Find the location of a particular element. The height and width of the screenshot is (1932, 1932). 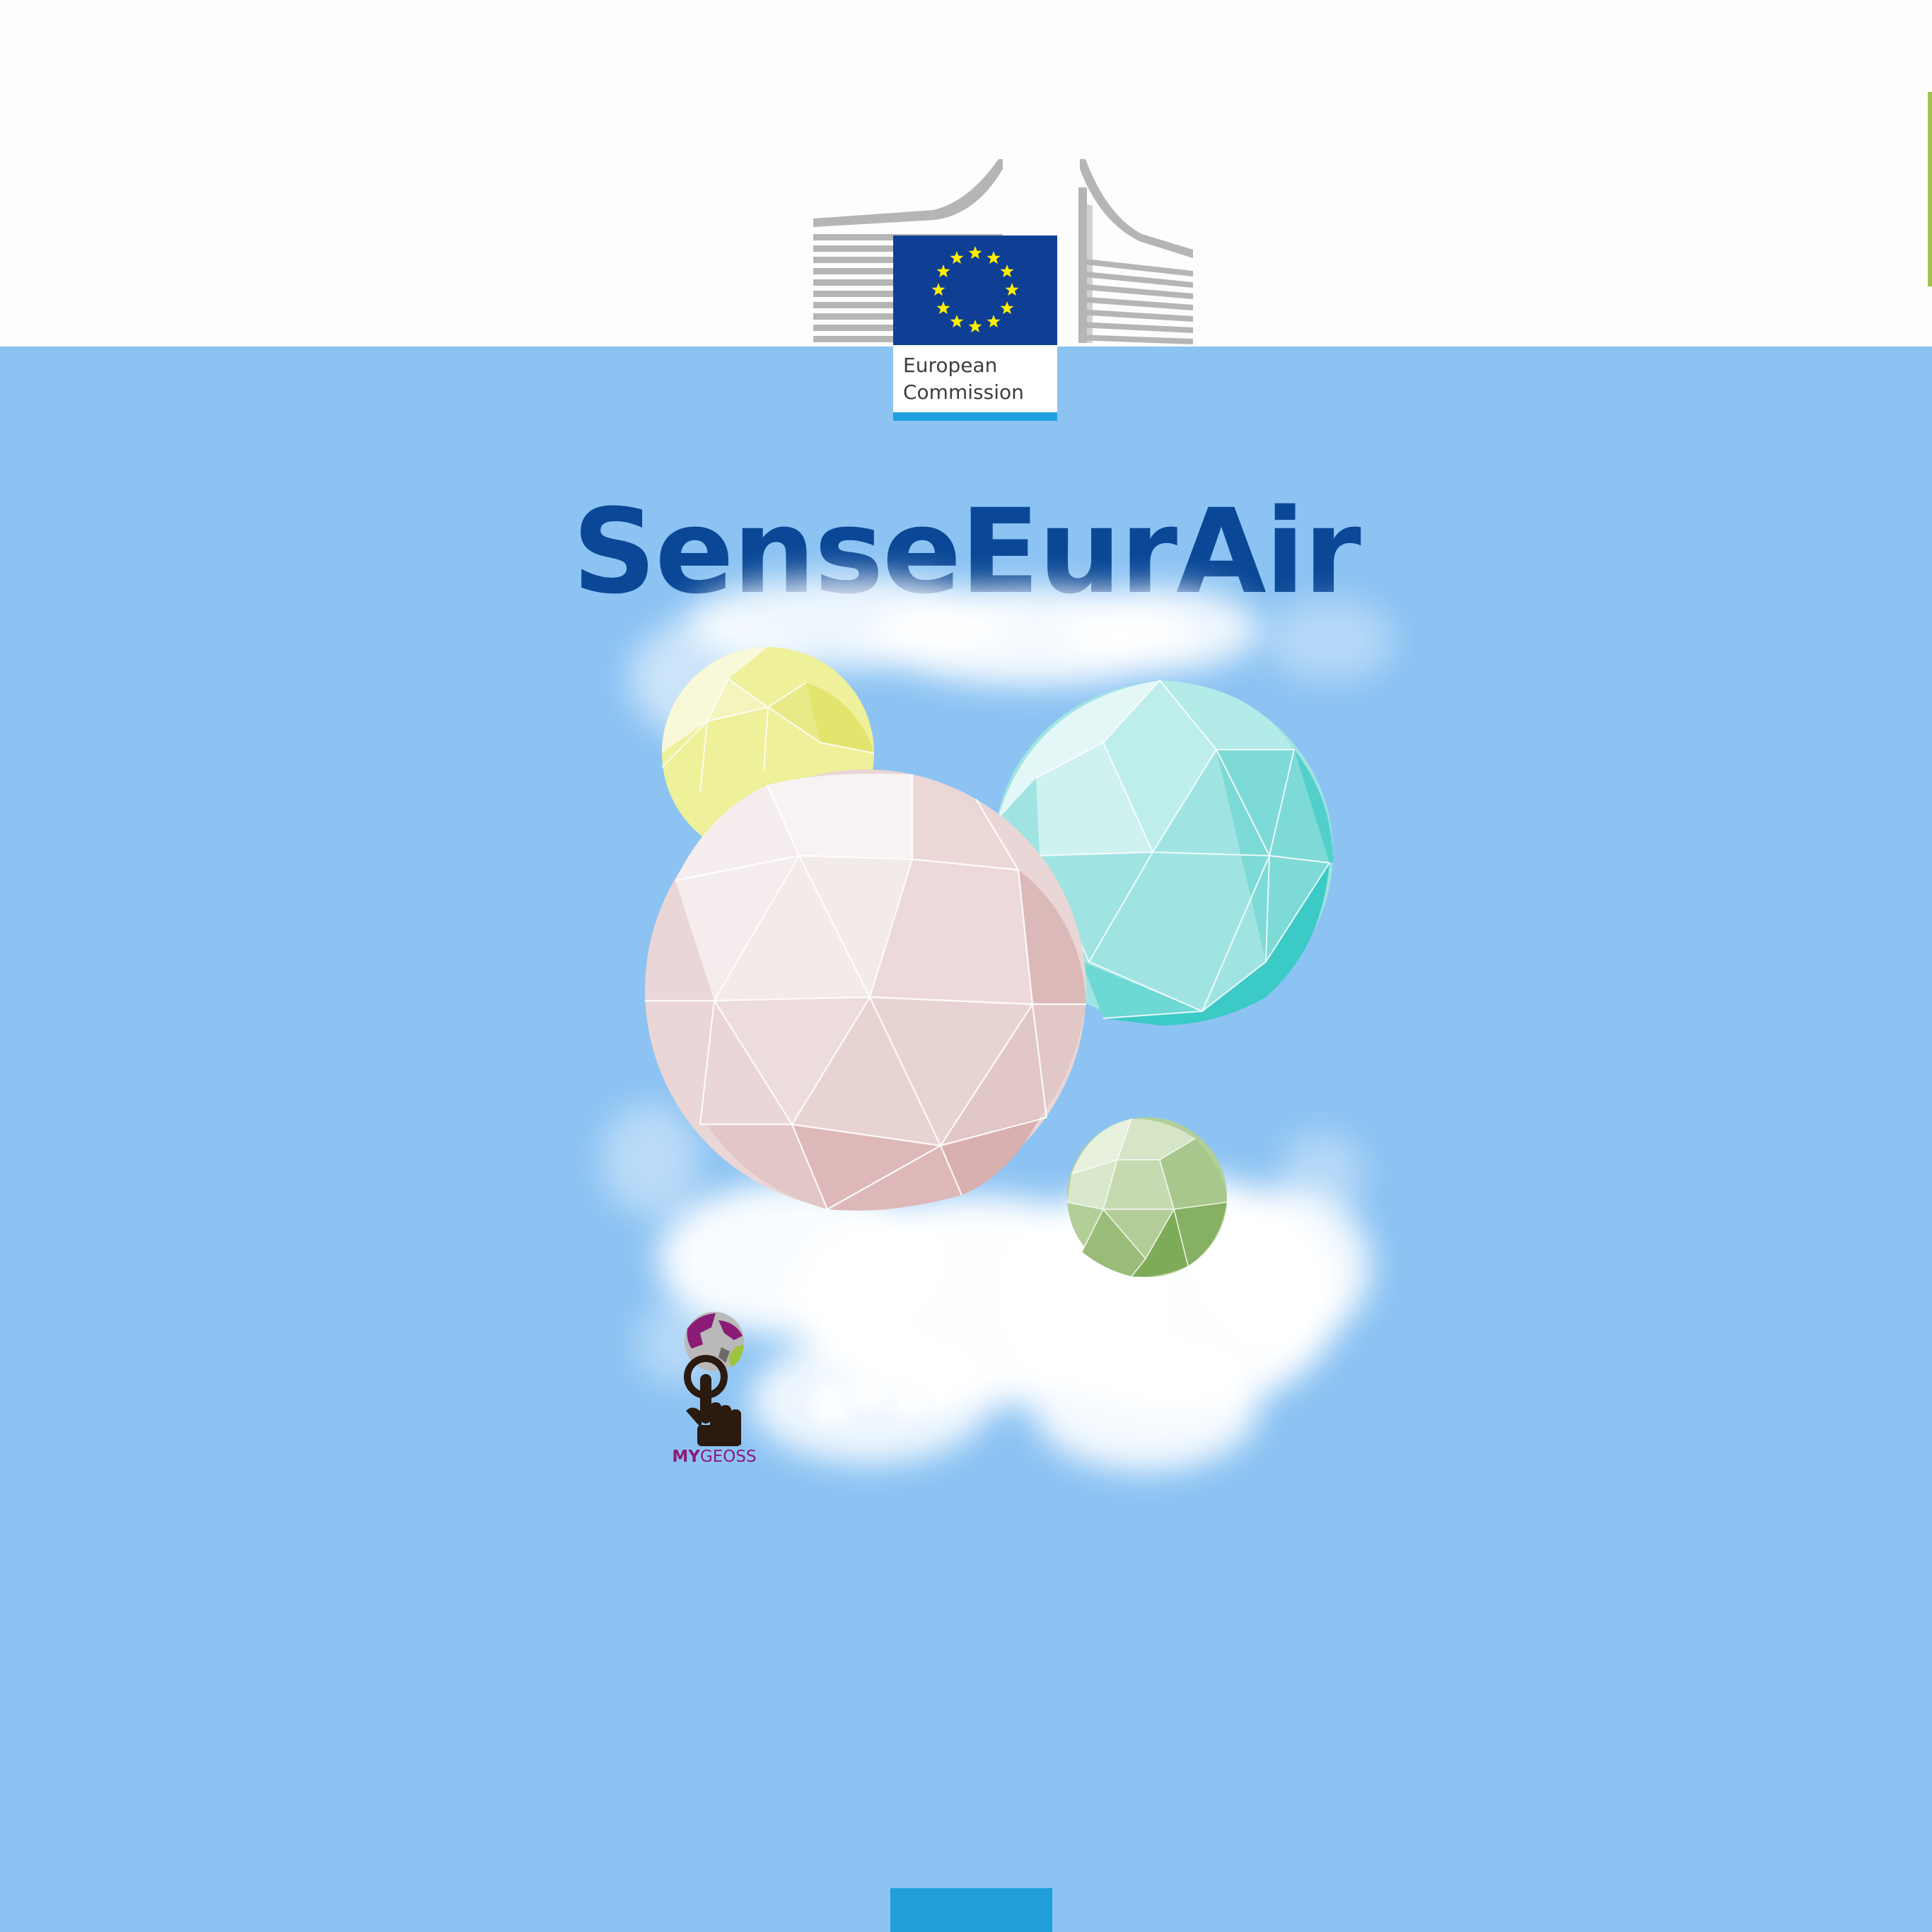

mygeoss-globe-hand-icon is located at coordinates (714, 1379).